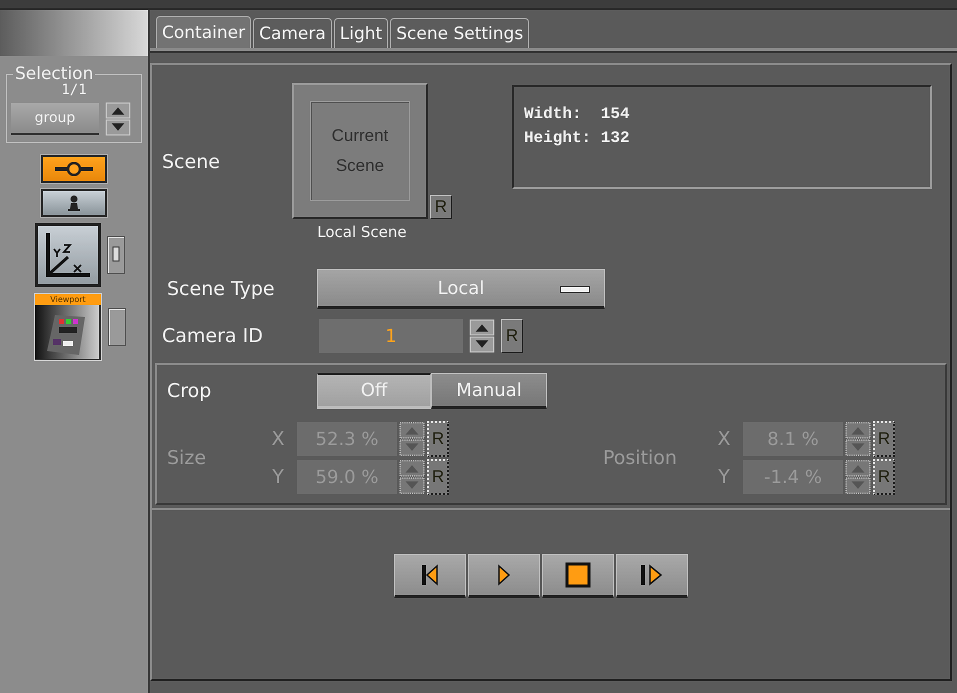 This screenshot has height=693, width=957. Describe the element at coordinates (213, 336) in the screenshot. I see `camera-id-label: Camera ID` at that location.